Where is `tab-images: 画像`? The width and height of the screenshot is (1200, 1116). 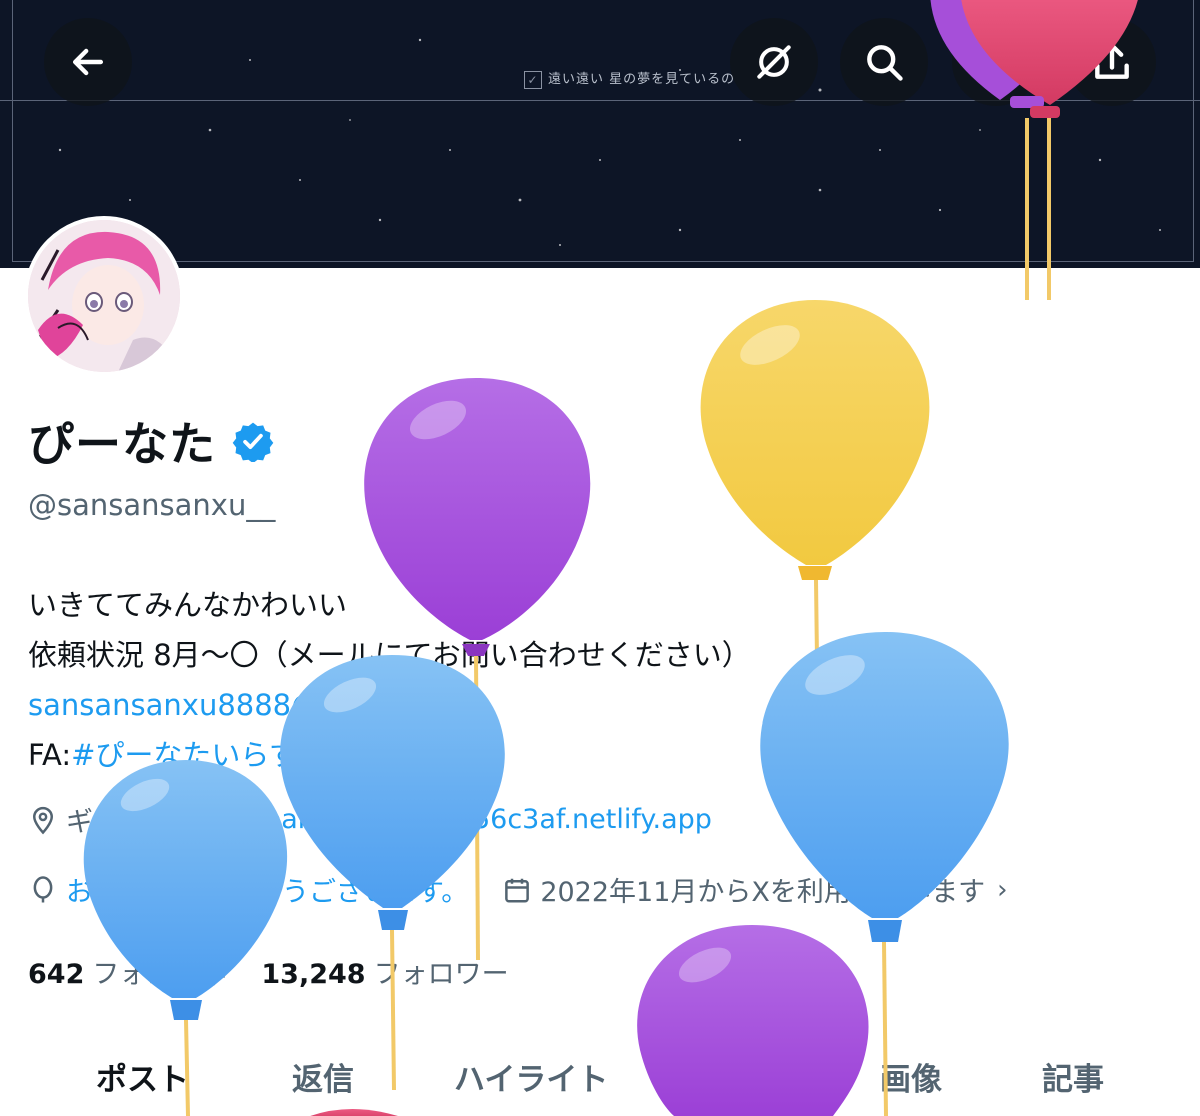
tab-images: 画像 is located at coordinates (911, 1076).